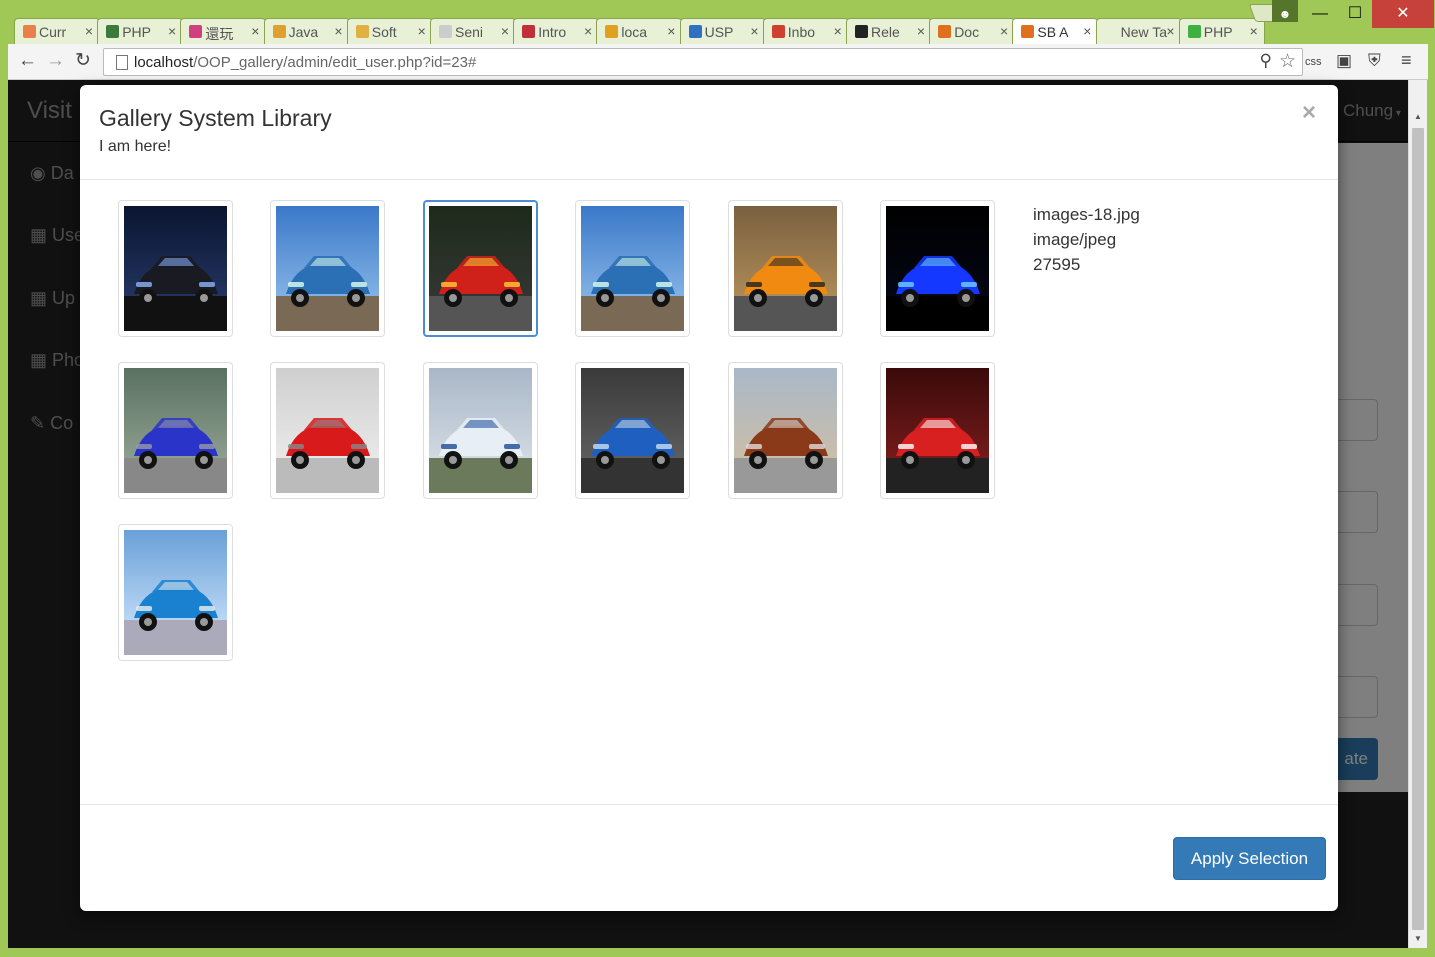 The height and width of the screenshot is (957, 1435). I want to click on page-scrollbar: ▲ ▼, so click(1417, 514).